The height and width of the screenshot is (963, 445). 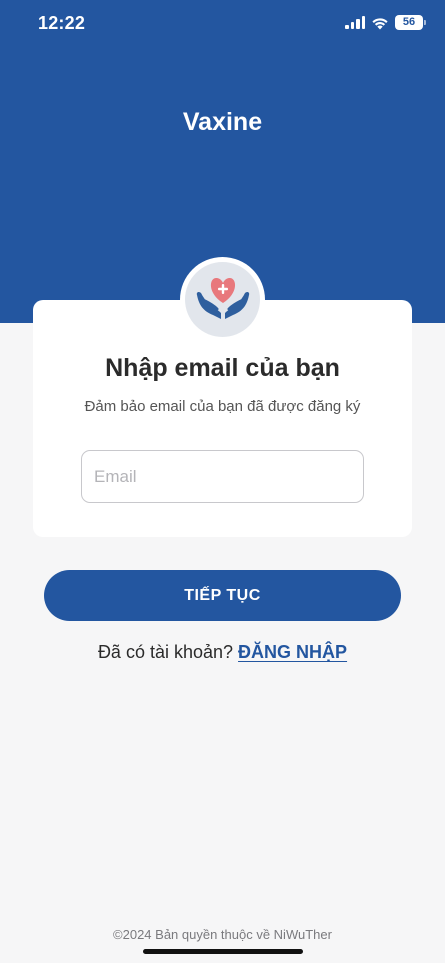 I want to click on app-title: Vaxine, so click(x=222, y=122).